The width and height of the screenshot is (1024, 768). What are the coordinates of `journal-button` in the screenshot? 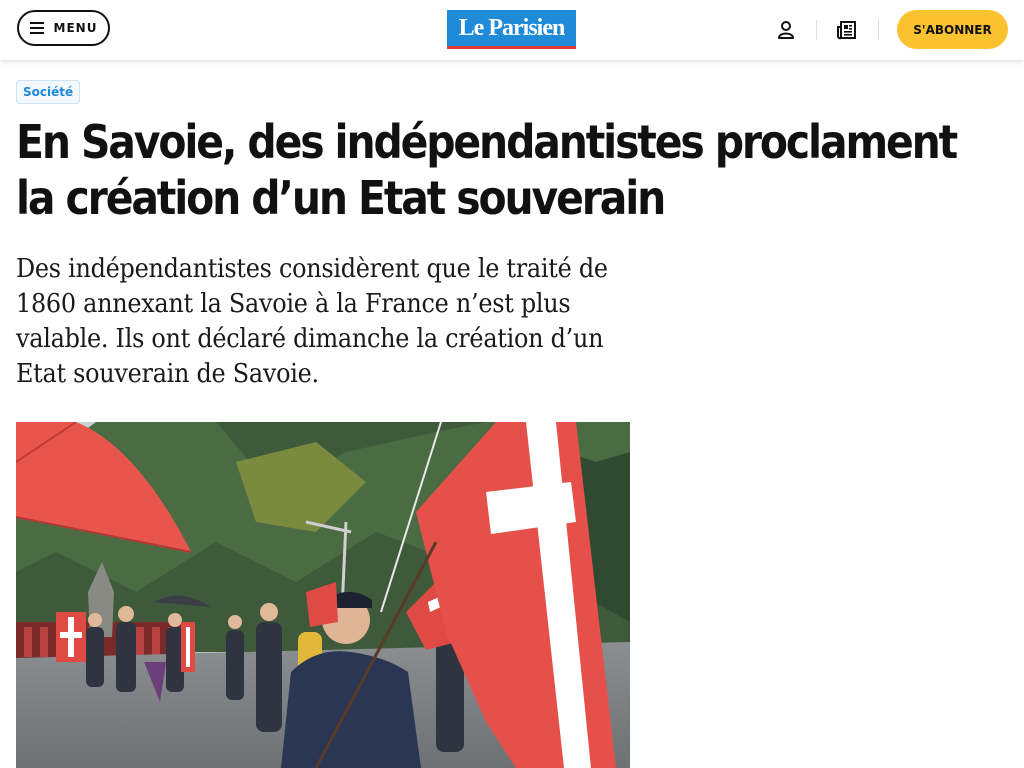 It's located at (847, 30).